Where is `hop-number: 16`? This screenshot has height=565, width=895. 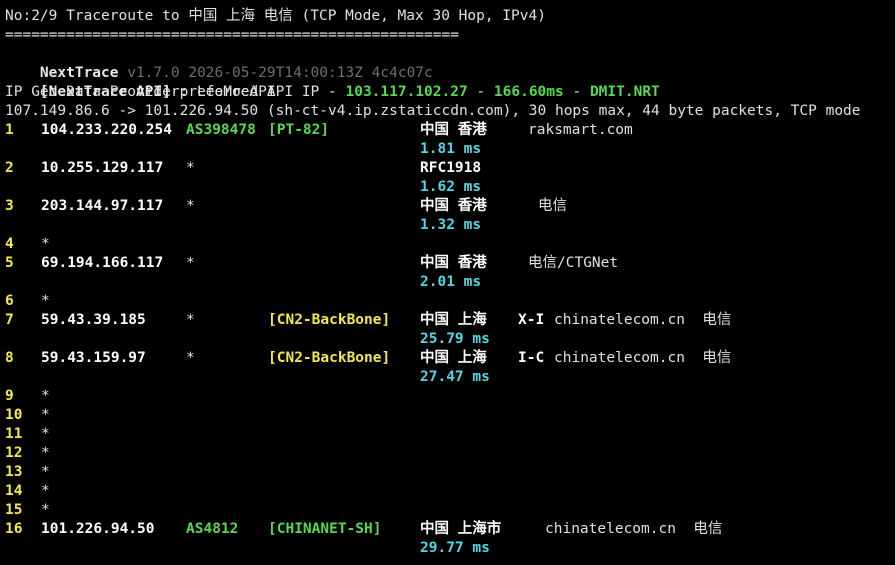
hop-number: 16 is located at coordinates (14, 529).